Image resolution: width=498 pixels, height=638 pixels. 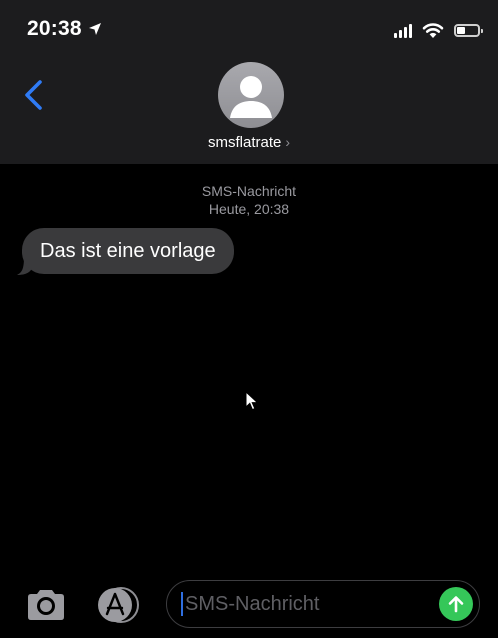 What do you see at coordinates (468, 30) in the screenshot?
I see `battery-icon` at bounding box center [468, 30].